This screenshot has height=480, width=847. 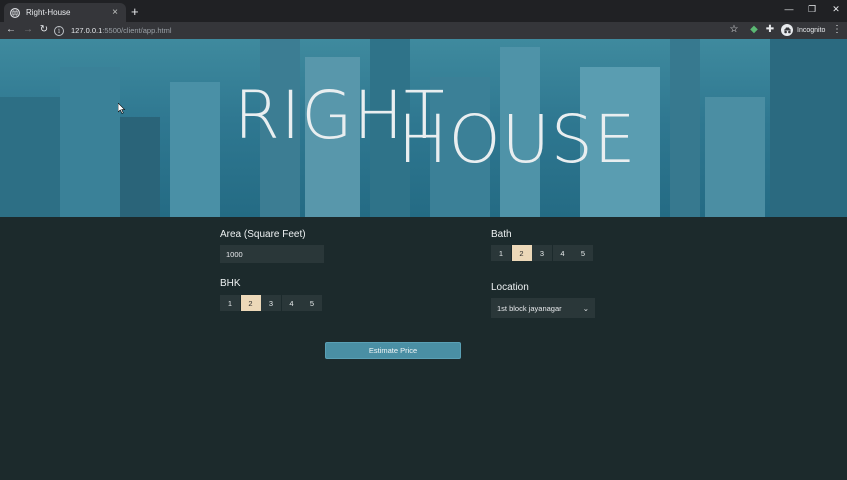 What do you see at coordinates (811, 30) in the screenshot?
I see `incognito-label: Incognito` at bounding box center [811, 30].